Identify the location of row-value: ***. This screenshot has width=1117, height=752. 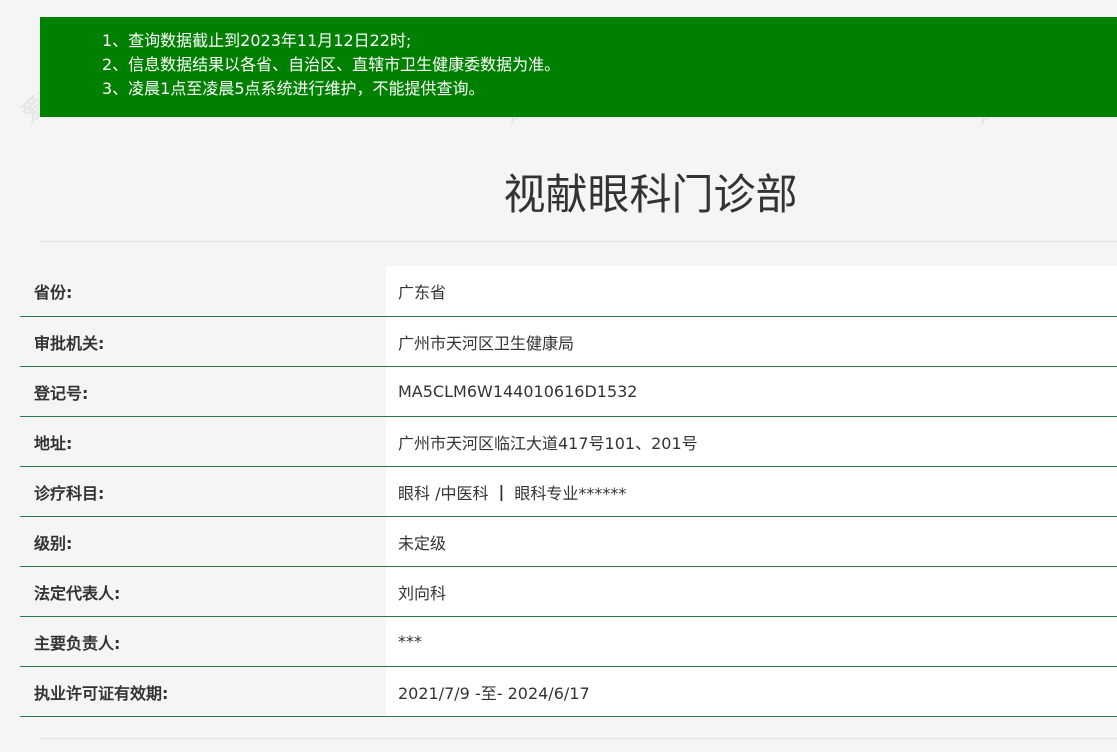
(751, 641).